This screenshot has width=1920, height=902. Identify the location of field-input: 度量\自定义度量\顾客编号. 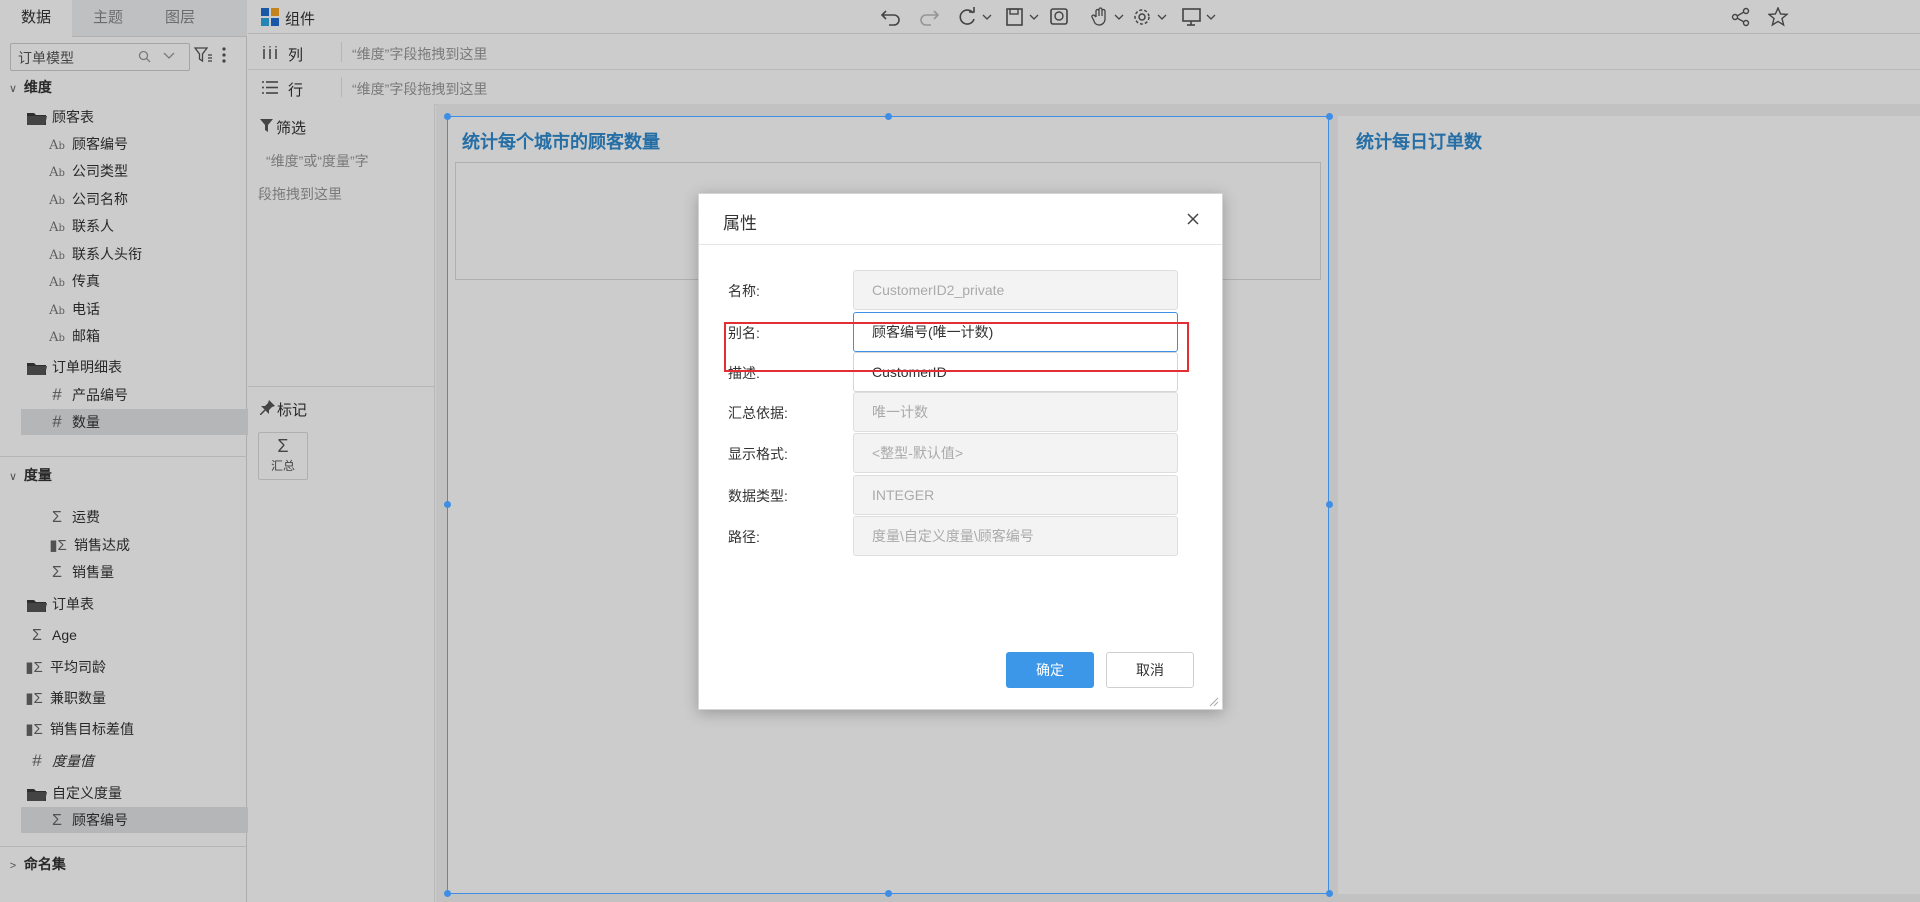
(1015, 536).